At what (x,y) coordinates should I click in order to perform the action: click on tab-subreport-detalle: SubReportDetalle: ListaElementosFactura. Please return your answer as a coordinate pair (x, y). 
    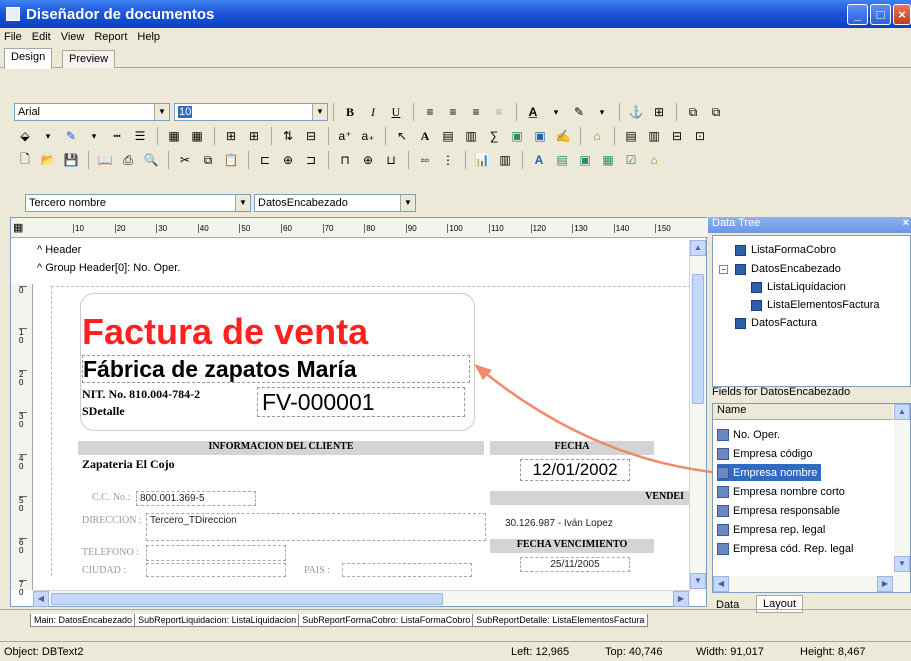
    Looking at the image, I should click on (560, 620).